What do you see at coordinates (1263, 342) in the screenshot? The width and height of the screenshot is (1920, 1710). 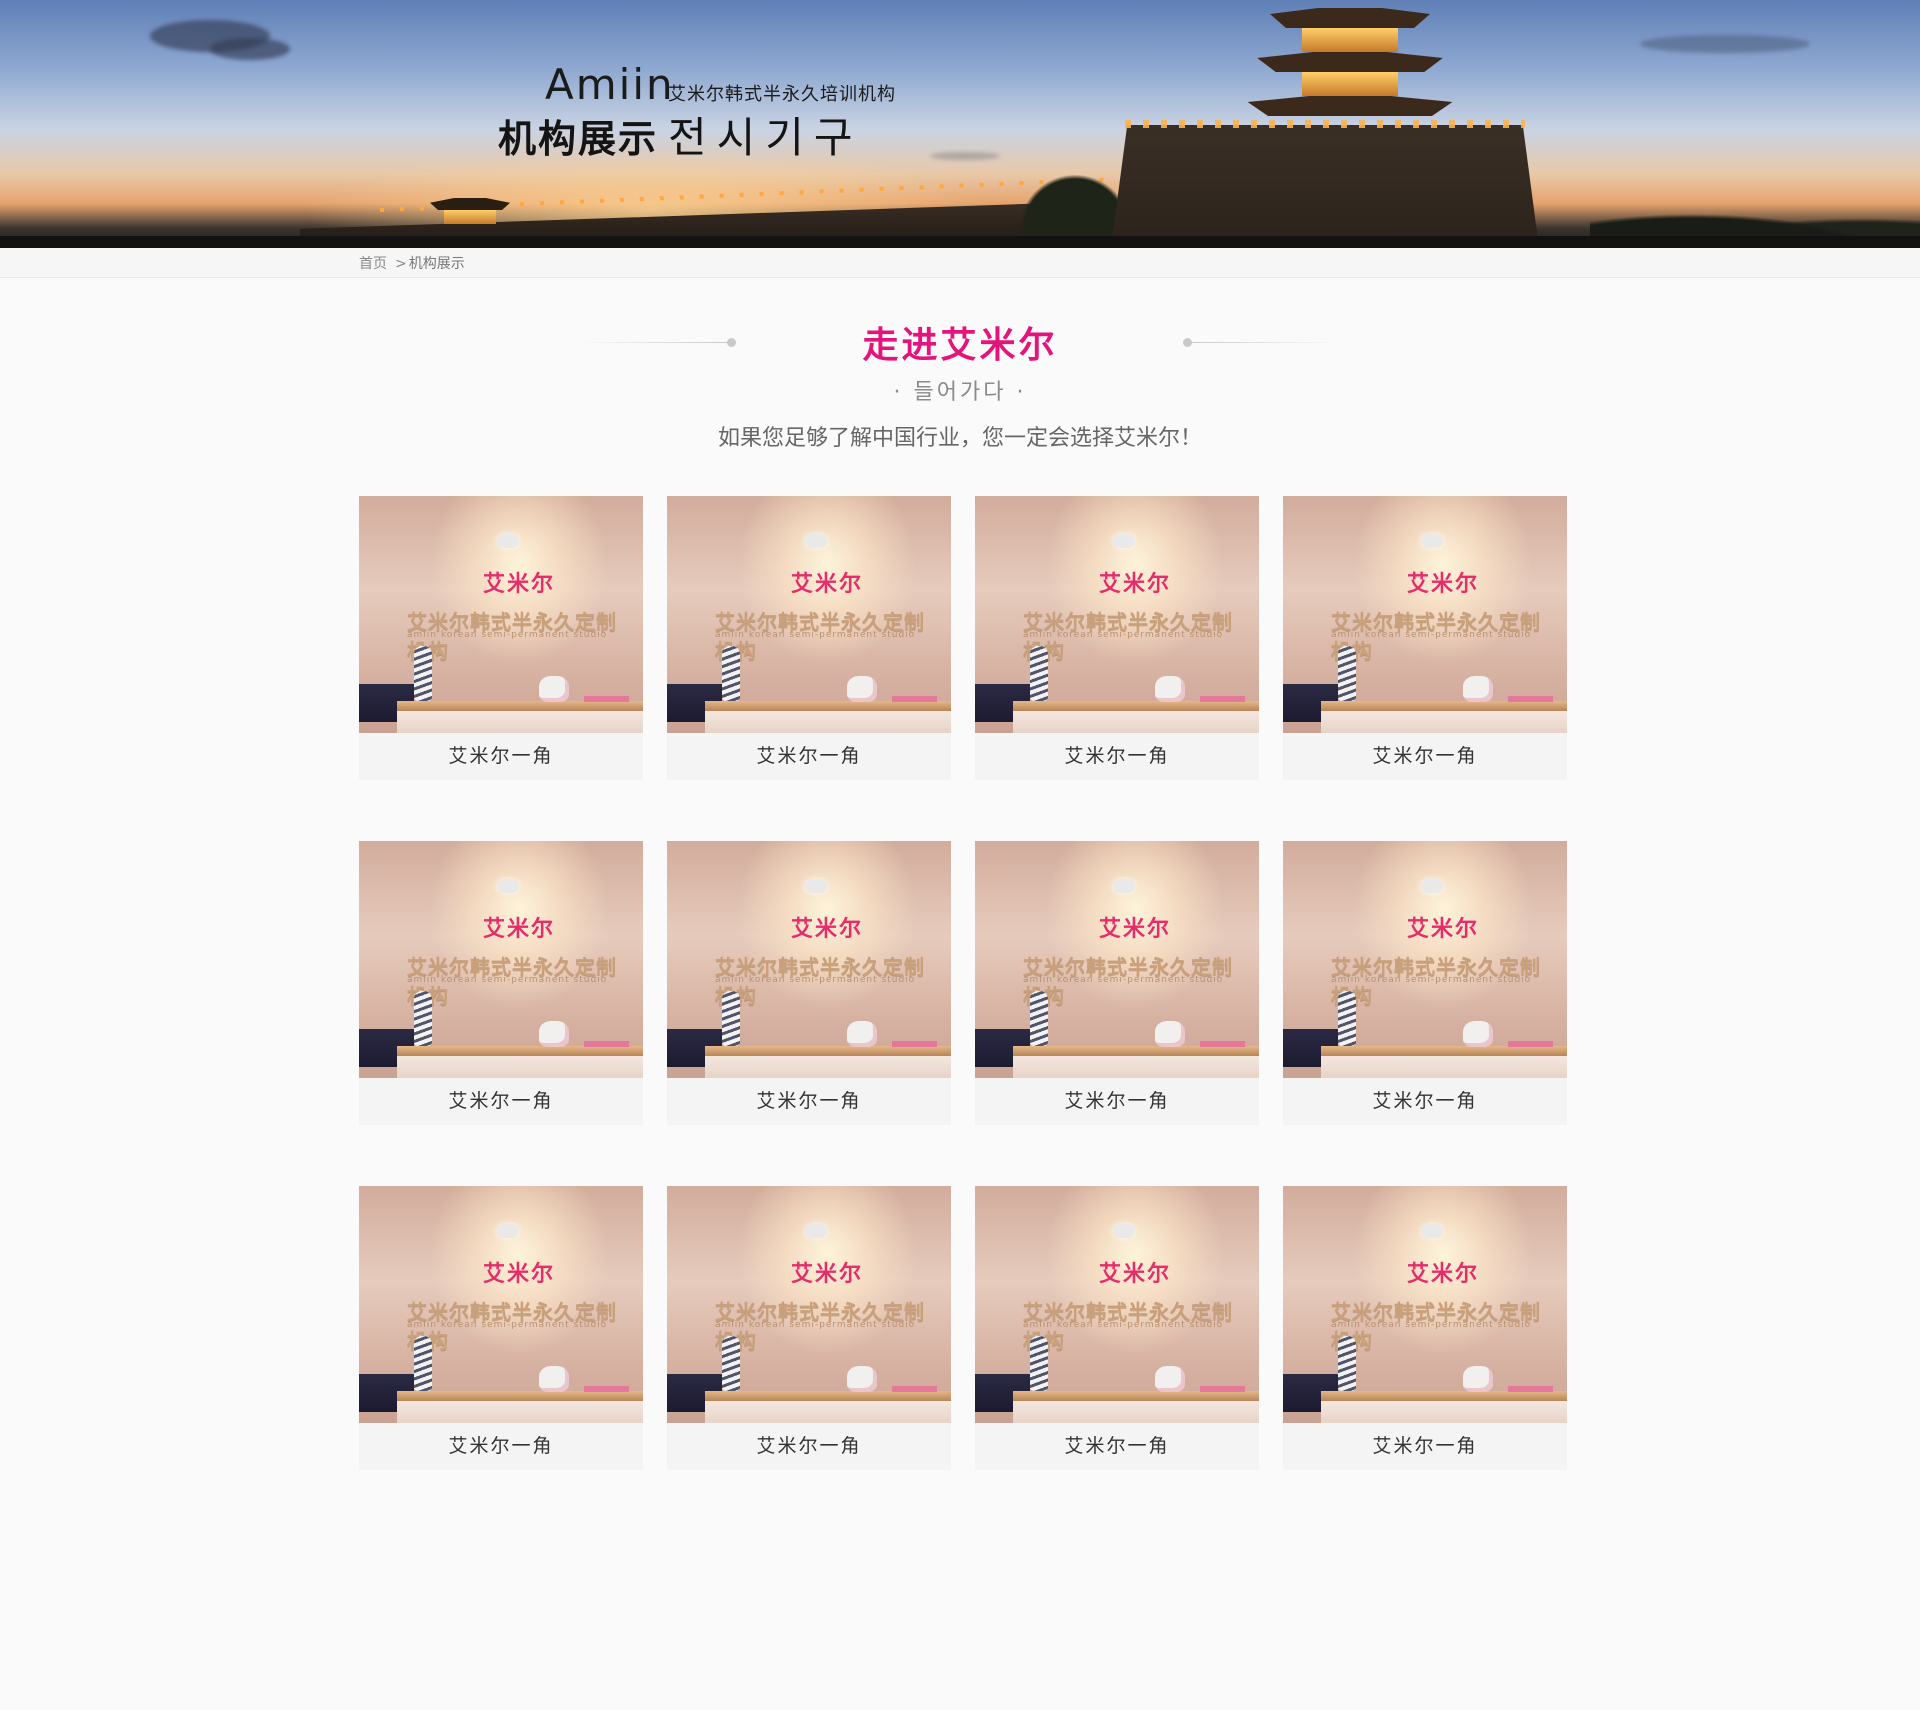 I see `heading-divider-right` at bounding box center [1263, 342].